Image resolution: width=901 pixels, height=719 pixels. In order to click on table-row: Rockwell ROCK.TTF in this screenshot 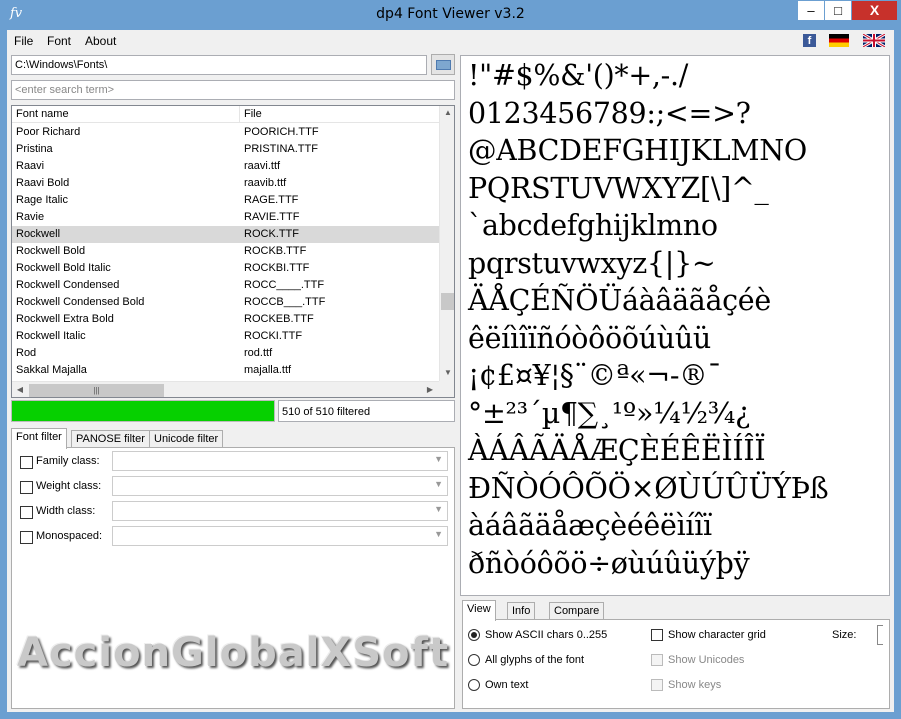, I will do `click(225, 234)`.